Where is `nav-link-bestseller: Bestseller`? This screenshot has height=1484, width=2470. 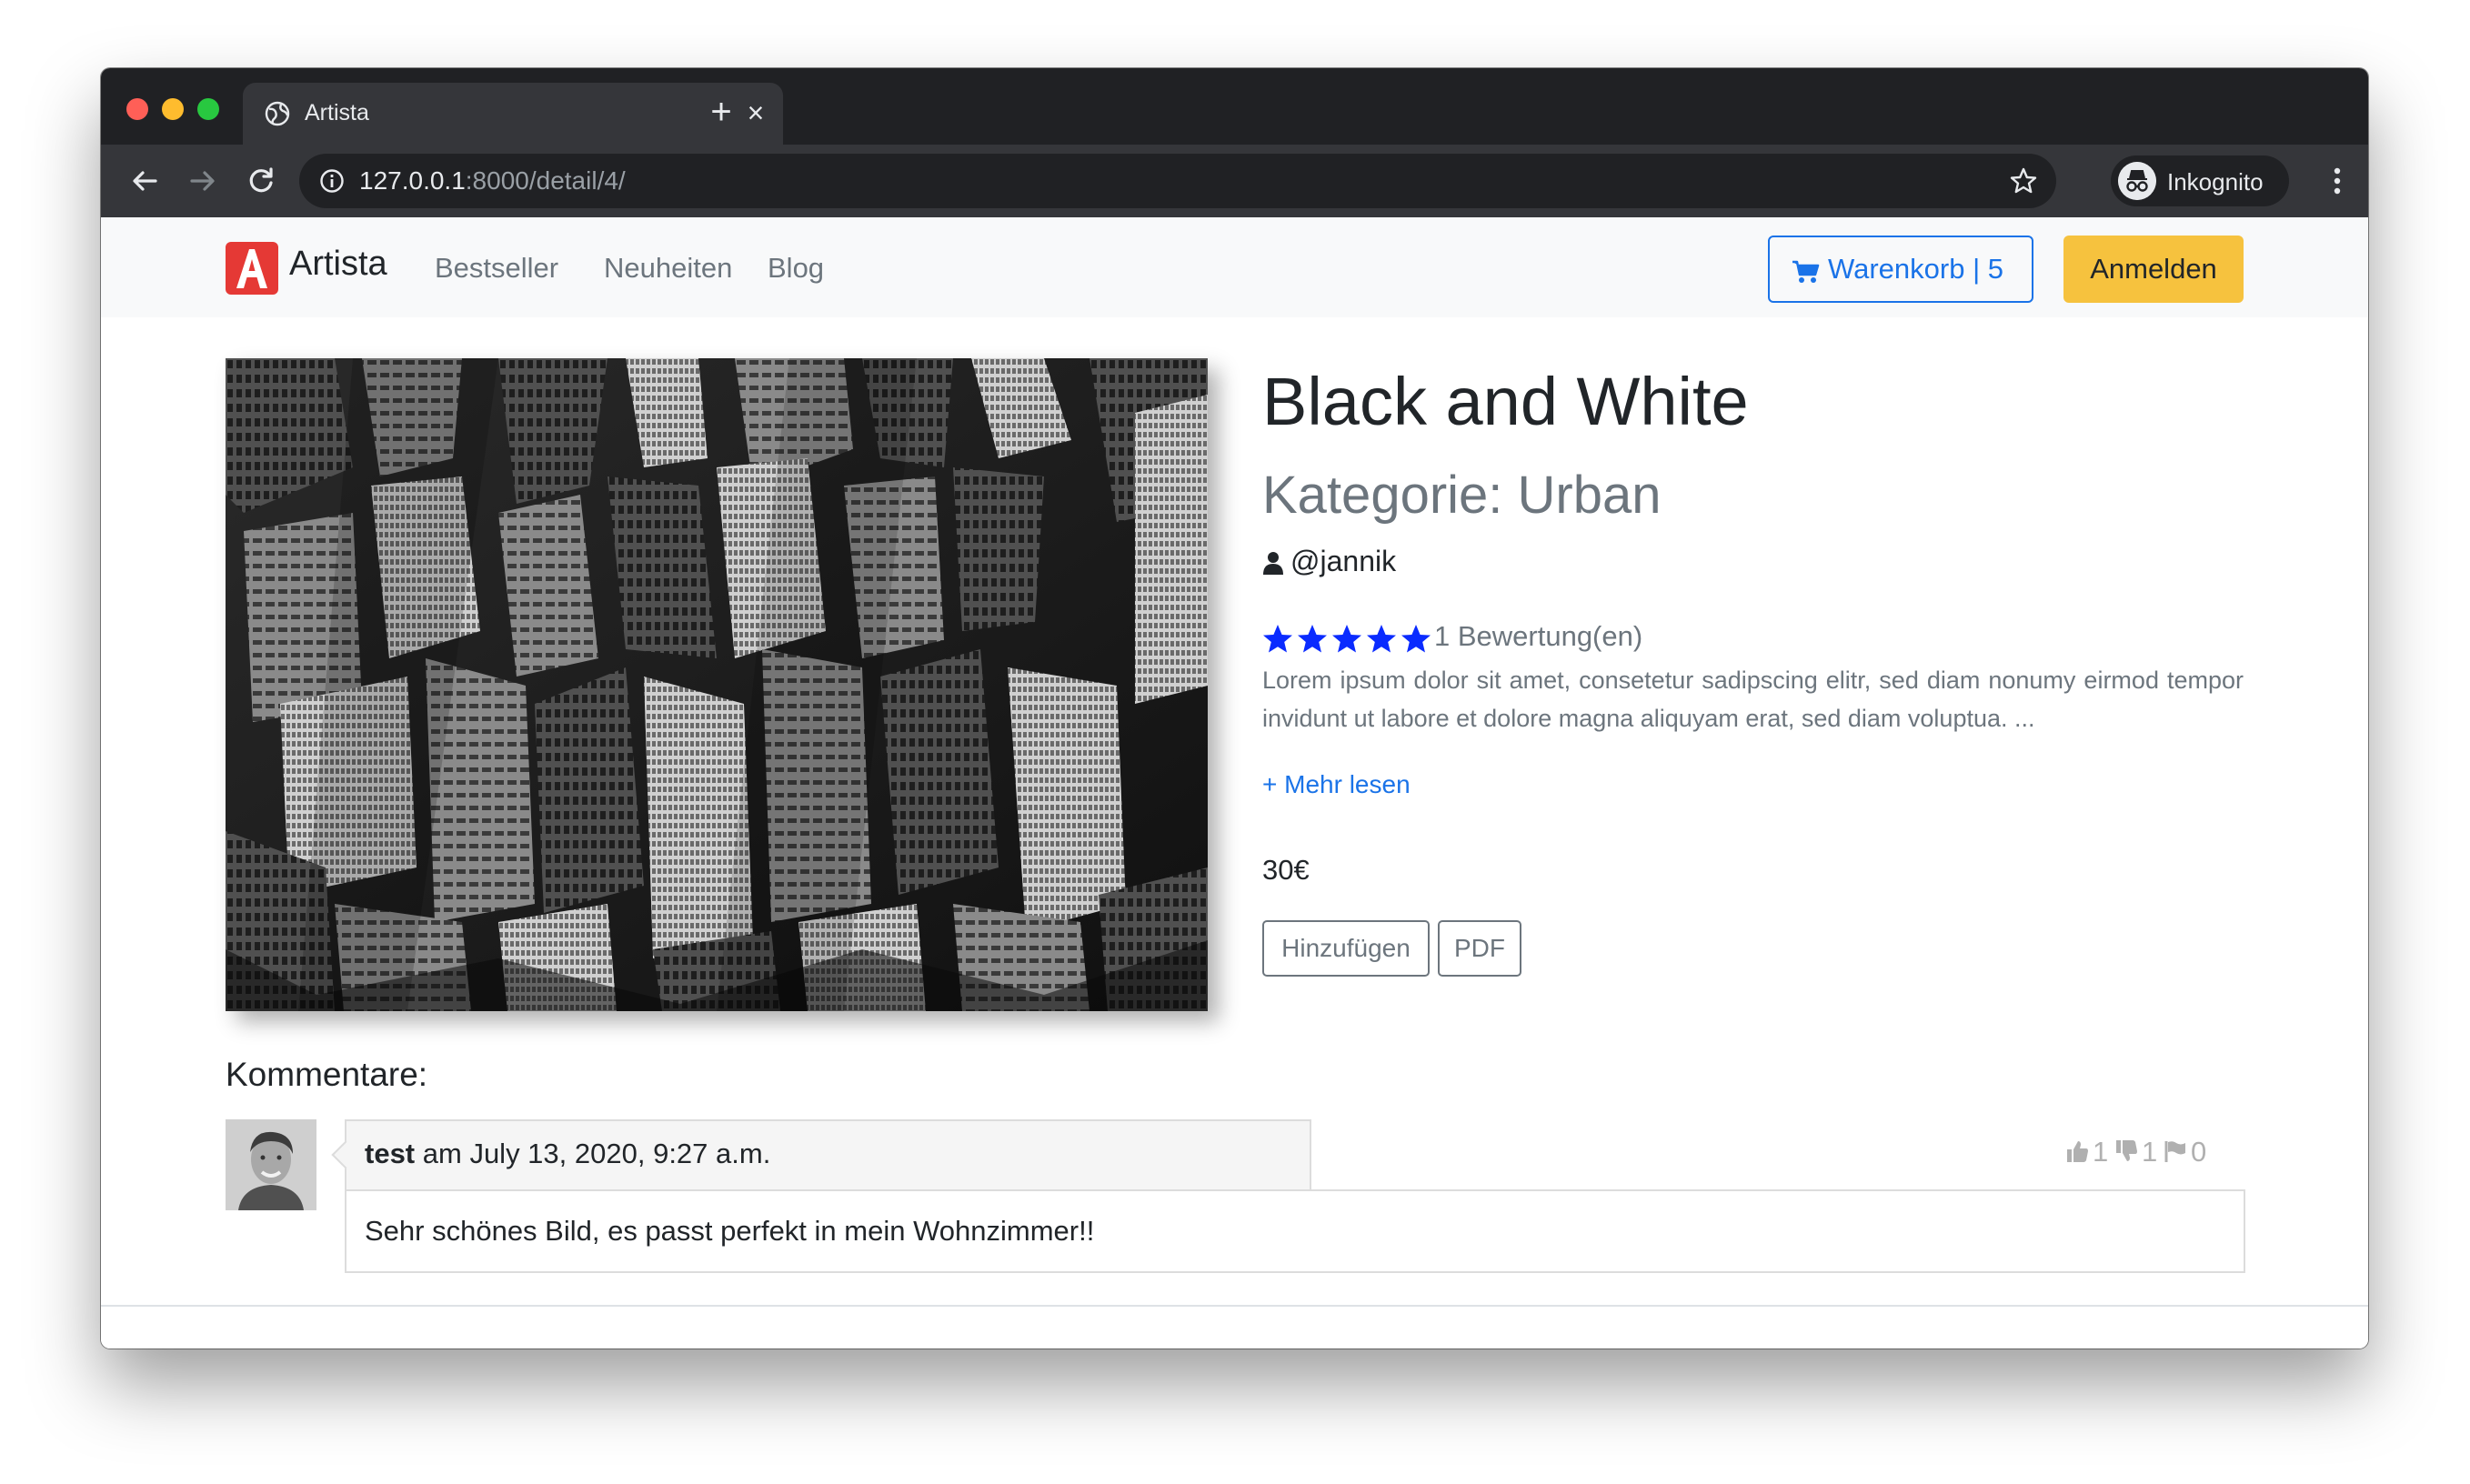
nav-link-bestseller: Bestseller is located at coordinates (496, 268).